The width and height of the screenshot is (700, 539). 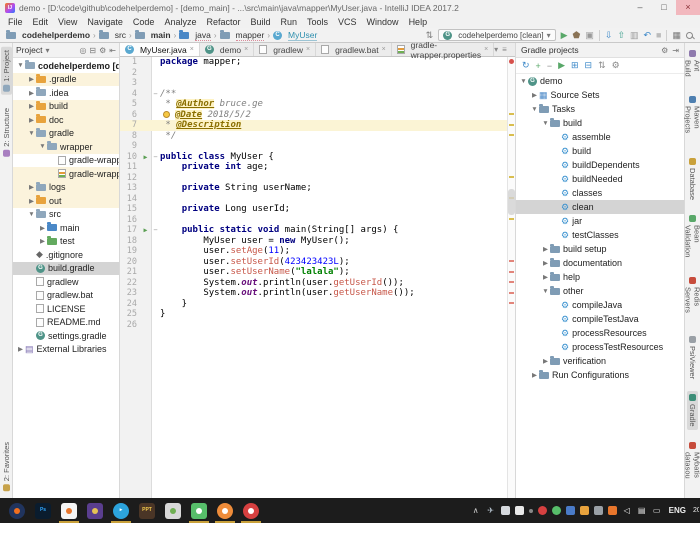 I want to click on project-tree-item-doc: ▶ doc, so click(x=66, y=120).